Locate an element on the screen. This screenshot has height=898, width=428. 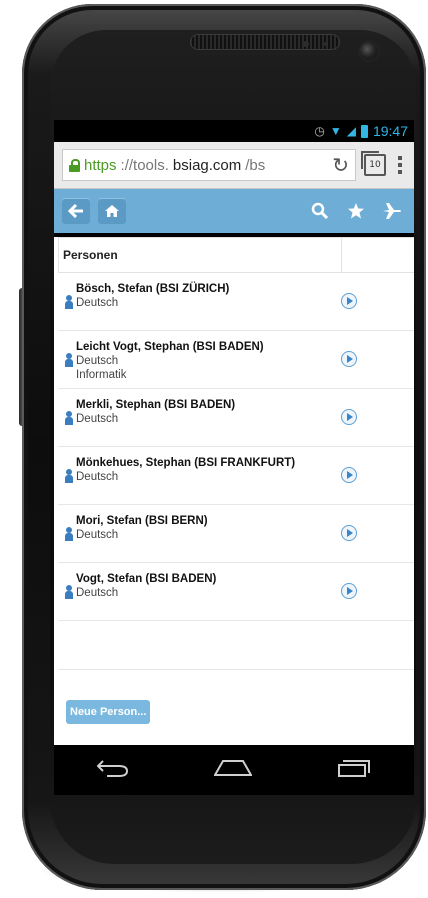
back-button is located at coordinates (76, 211).